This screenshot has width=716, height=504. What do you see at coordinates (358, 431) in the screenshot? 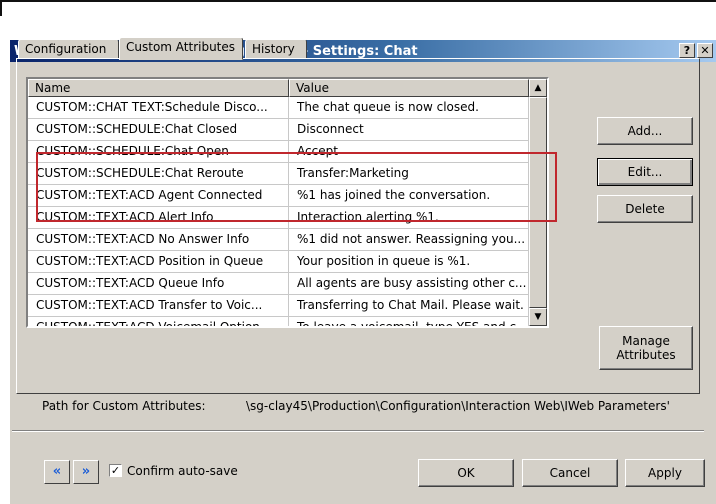
I see `footer-separator` at bounding box center [358, 431].